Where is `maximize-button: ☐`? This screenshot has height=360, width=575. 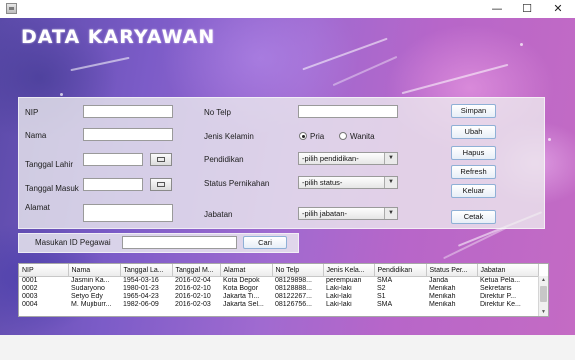 maximize-button: ☐ is located at coordinates (527, 9).